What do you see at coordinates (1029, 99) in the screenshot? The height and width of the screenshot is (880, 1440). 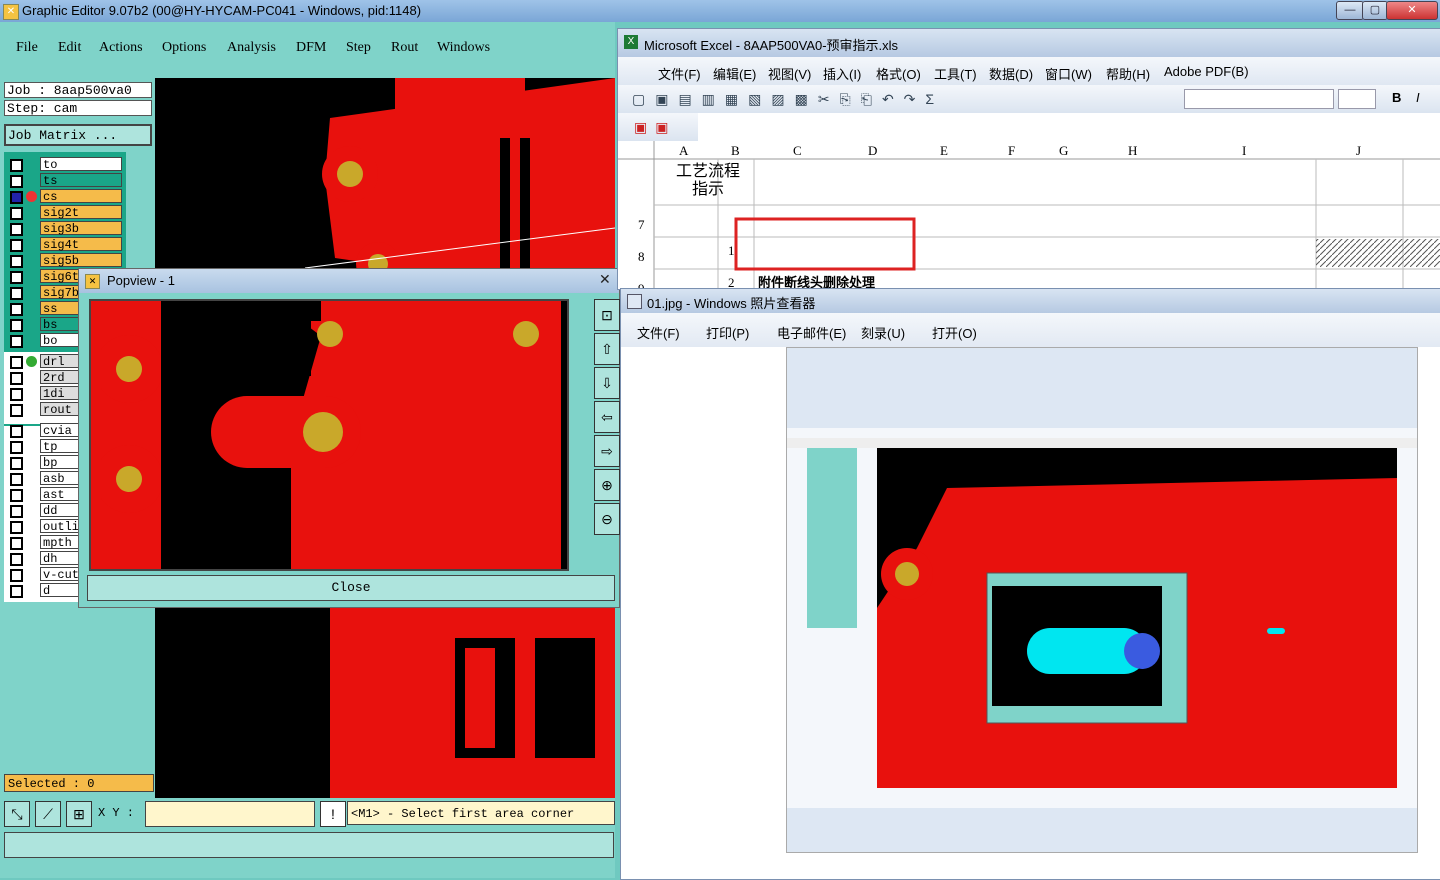 I see `excel-standard-toolbar: ▢▣▤▥▦▧▨▩✂⎘⎗↶↷Σ B I` at bounding box center [1029, 99].